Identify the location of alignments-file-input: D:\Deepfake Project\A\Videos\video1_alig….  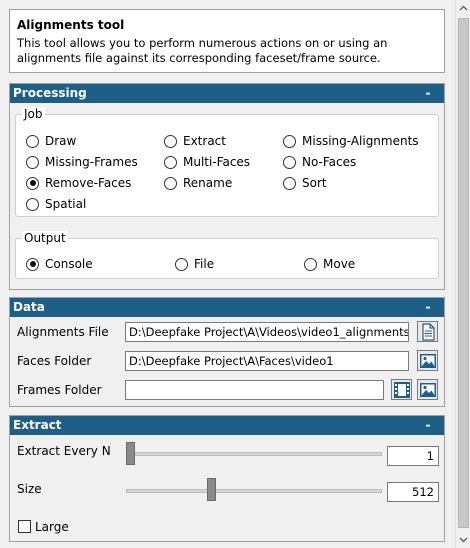
(267, 332).